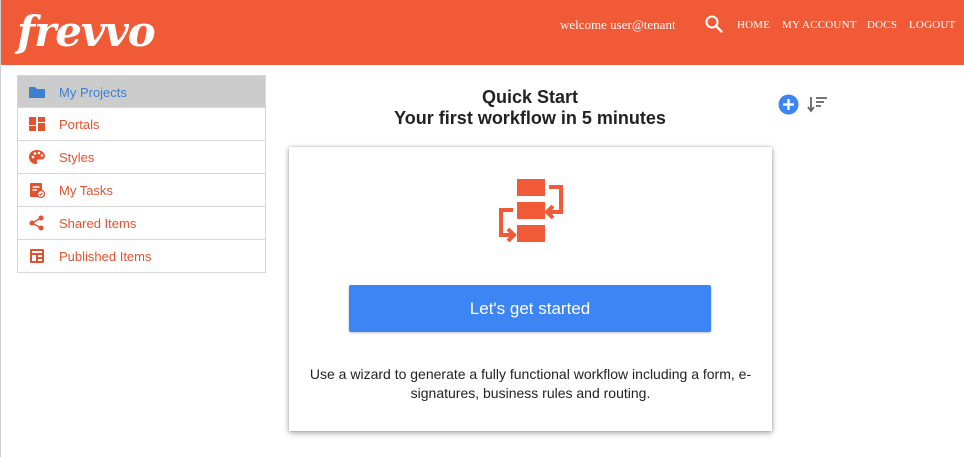 This screenshot has height=457, width=964. Describe the element at coordinates (98, 223) in the screenshot. I see `sidebar-item-label: Shared Items` at that location.